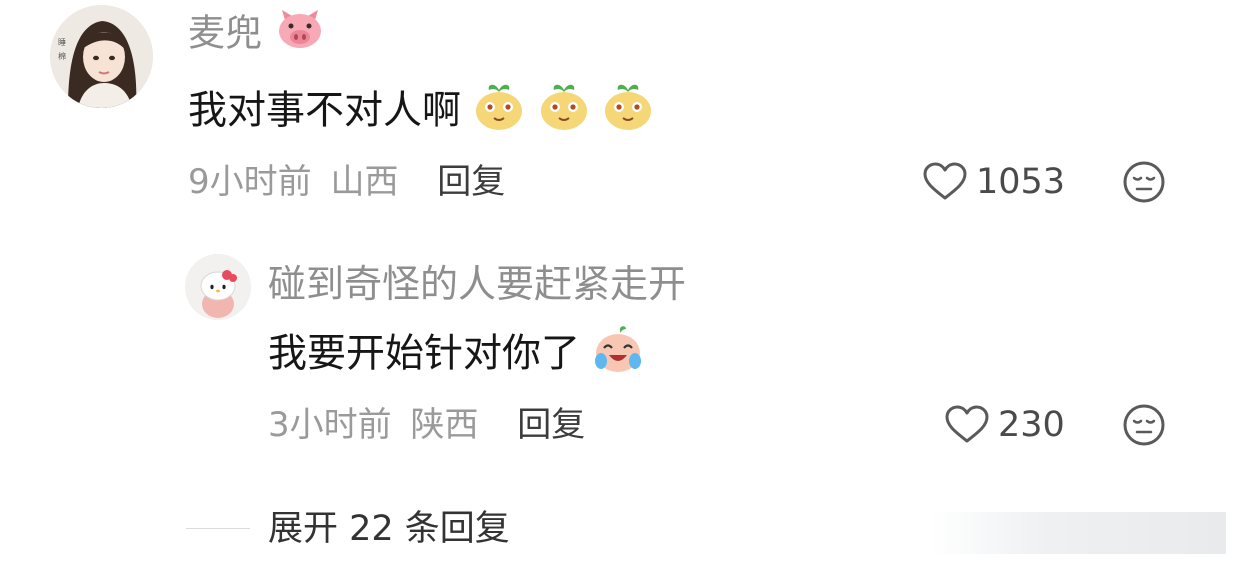  I want to click on comment-dislike-button, so click(1144, 182).